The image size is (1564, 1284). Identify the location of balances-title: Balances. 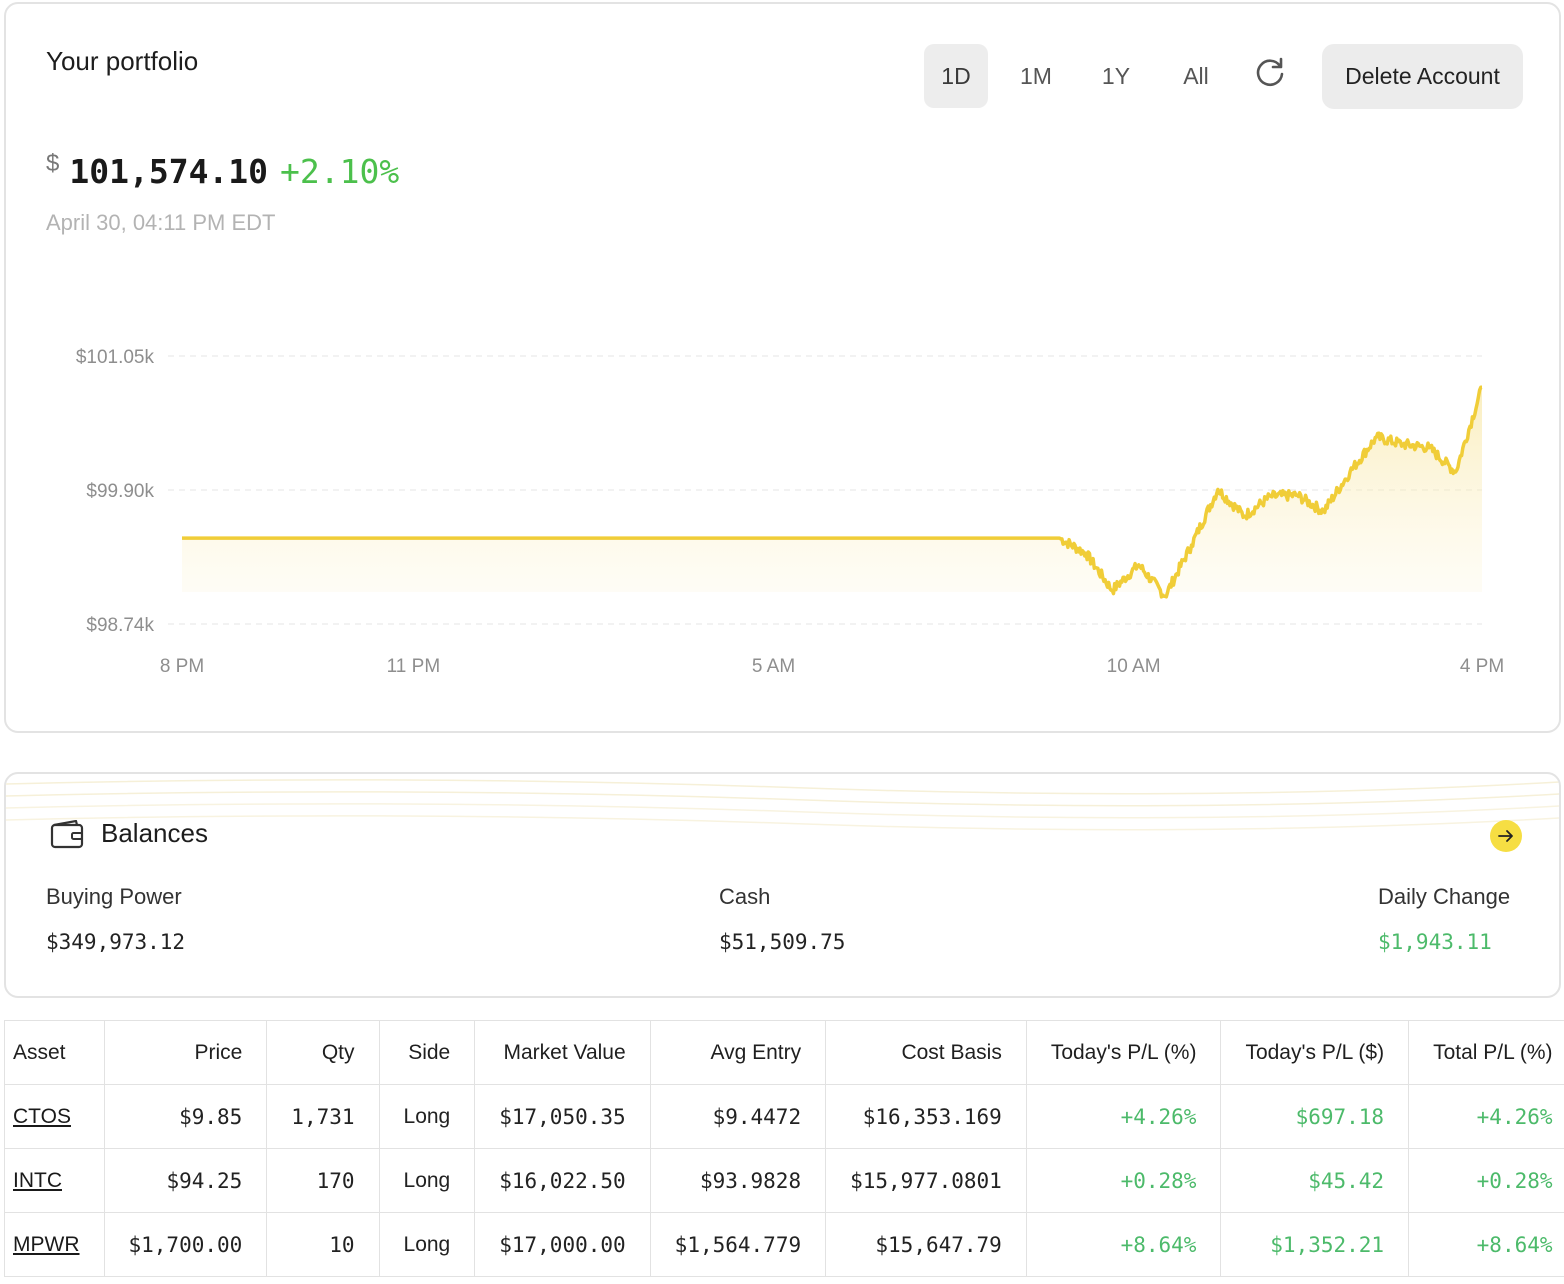
(154, 833).